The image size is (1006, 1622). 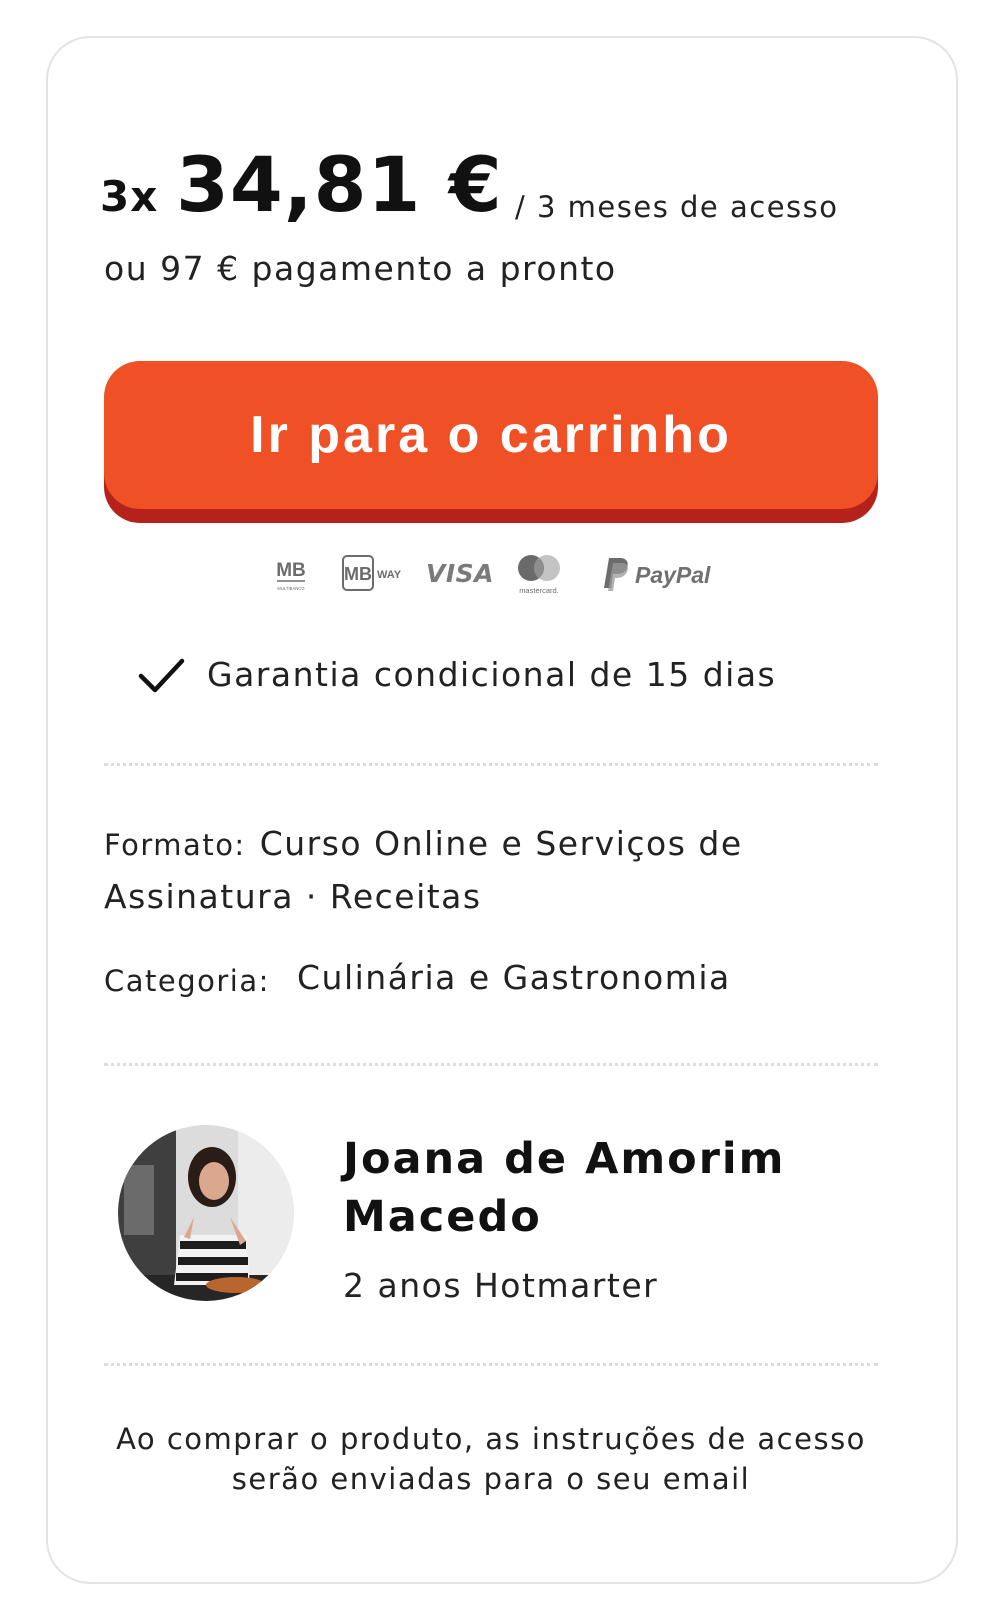 What do you see at coordinates (129, 196) in the screenshot?
I see `installments-prefix: 3x` at bounding box center [129, 196].